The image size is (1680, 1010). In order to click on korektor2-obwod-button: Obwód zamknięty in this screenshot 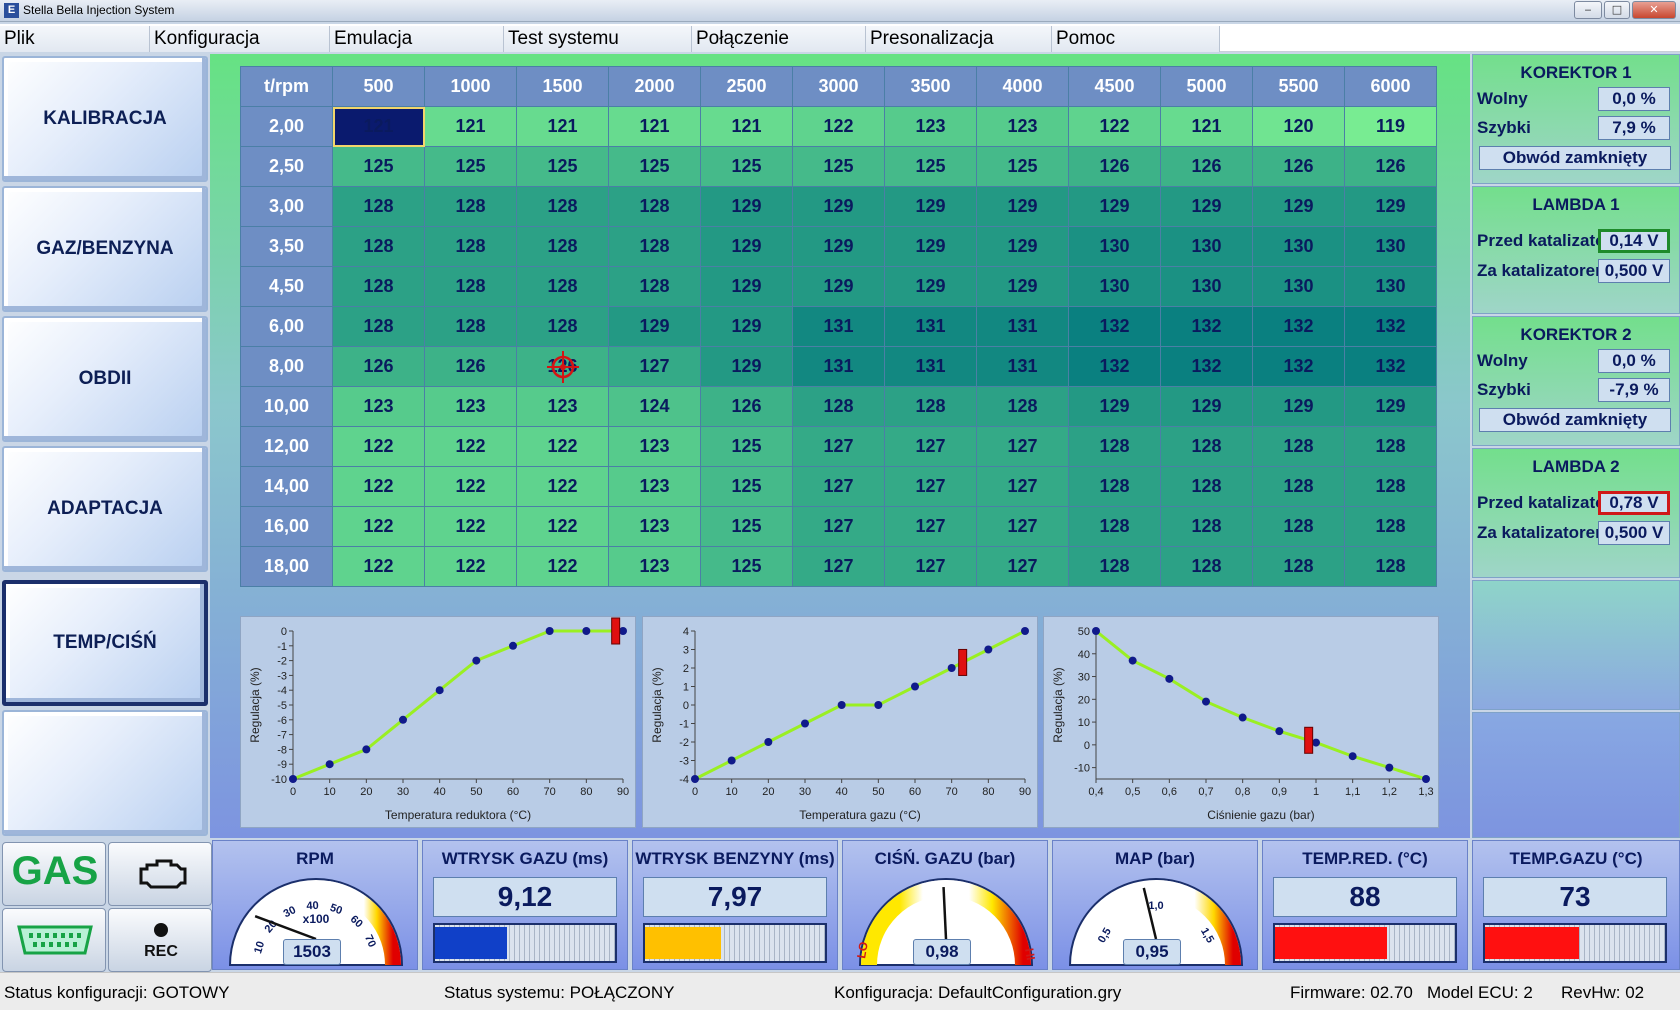, I will do `click(1575, 420)`.